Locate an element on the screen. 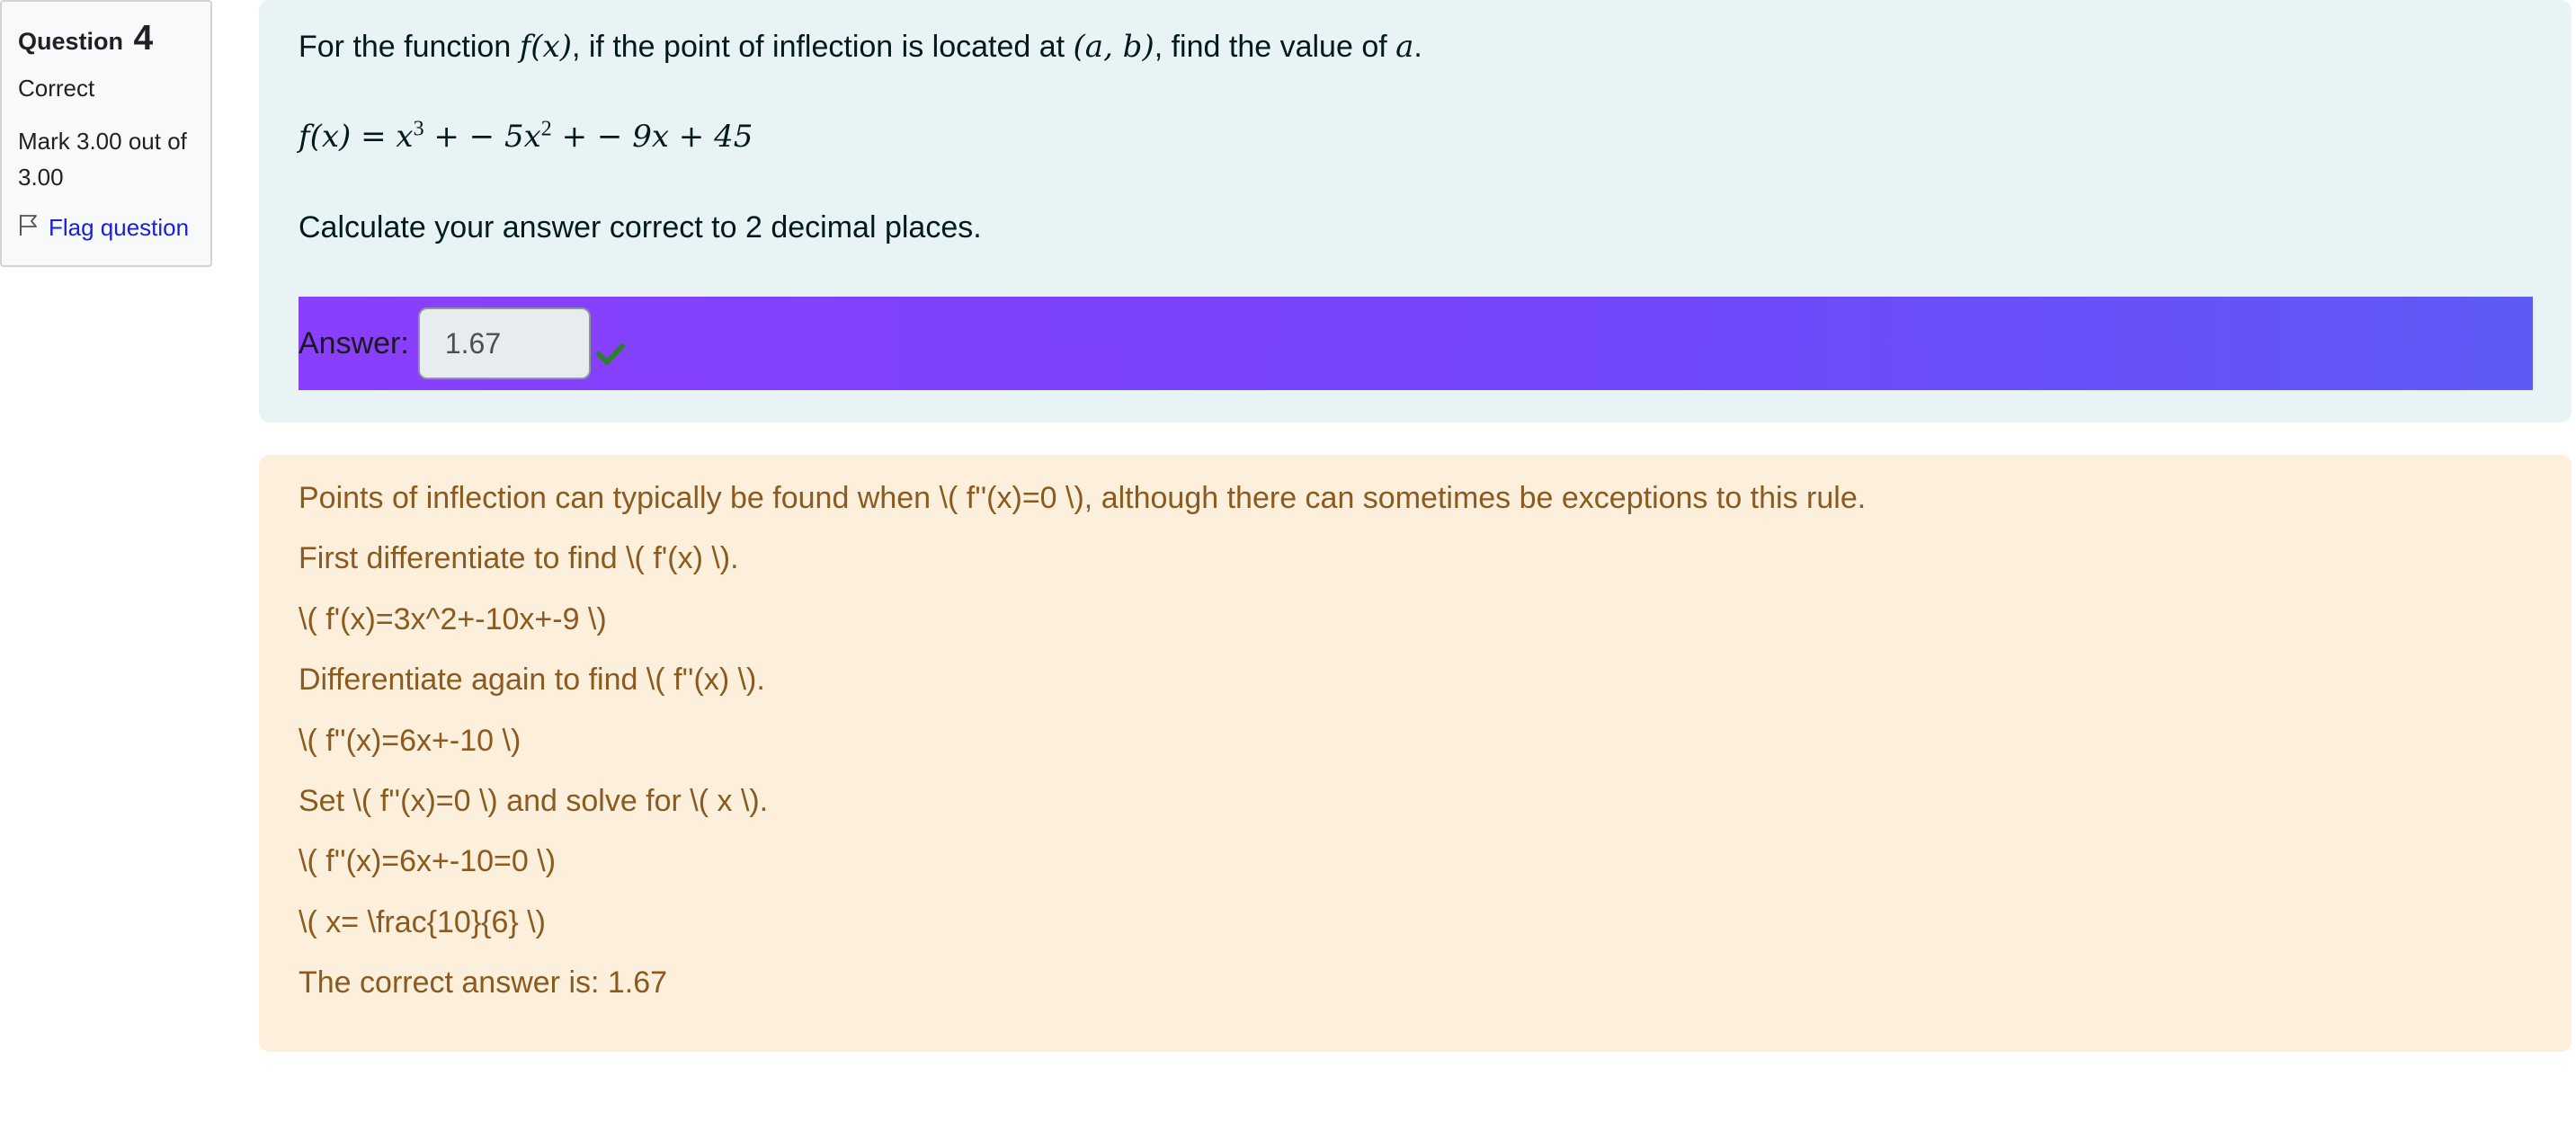 The image size is (2576, 1121). feedback-line: \( f''(x)=6x+-10=0 \) is located at coordinates (428, 861).